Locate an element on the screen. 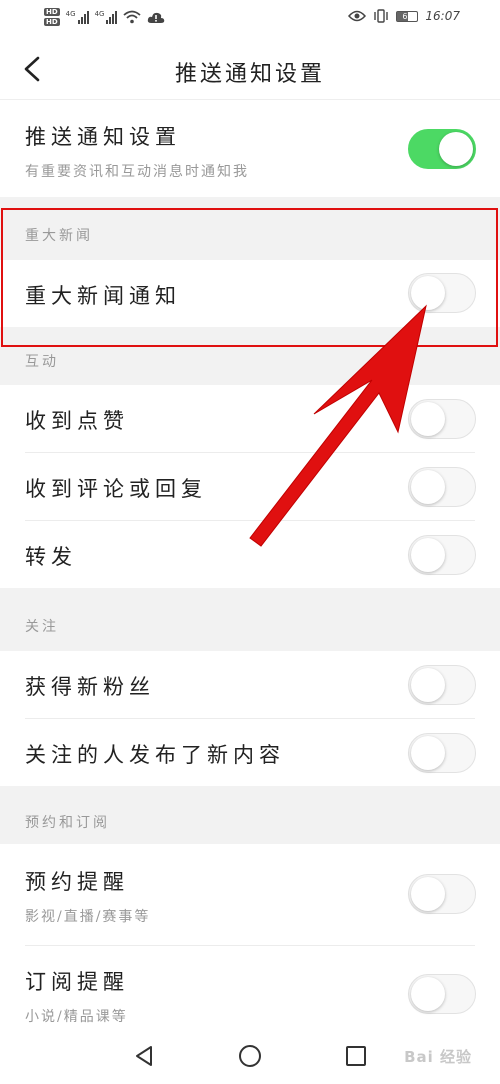 This screenshot has width=500, height=1084. setting-subtitle: 影视/直播/赛事等 is located at coordinates (88, 917).